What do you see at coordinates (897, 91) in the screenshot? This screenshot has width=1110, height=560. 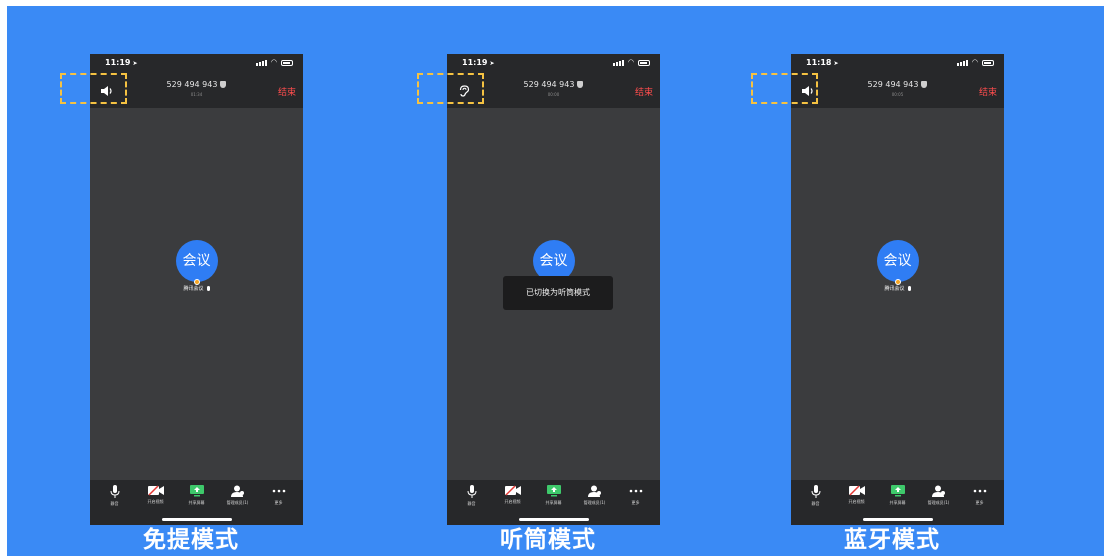 I see `meeting-top-bar: 529 494 943 00:05 结束` at bounding box center [897, 91].